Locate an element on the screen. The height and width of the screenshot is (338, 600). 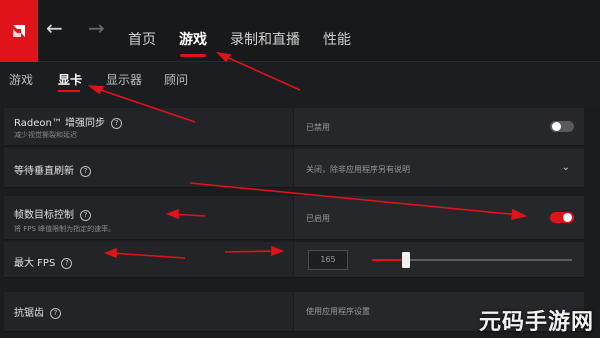
setting-row-max-fps: 最大 FPS? 165 is located at coordinates (294, 260).